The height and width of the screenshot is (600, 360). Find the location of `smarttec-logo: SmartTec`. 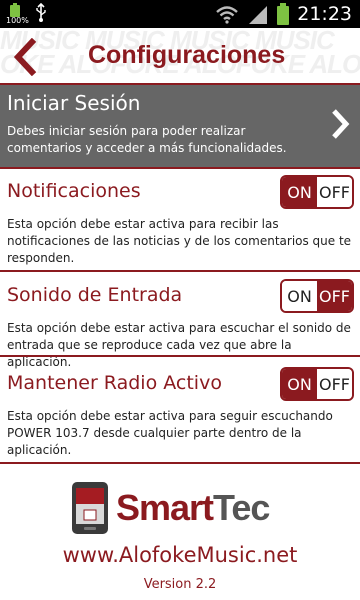

smarttec-logo: SmartTec is located at coordinates (185, 508).